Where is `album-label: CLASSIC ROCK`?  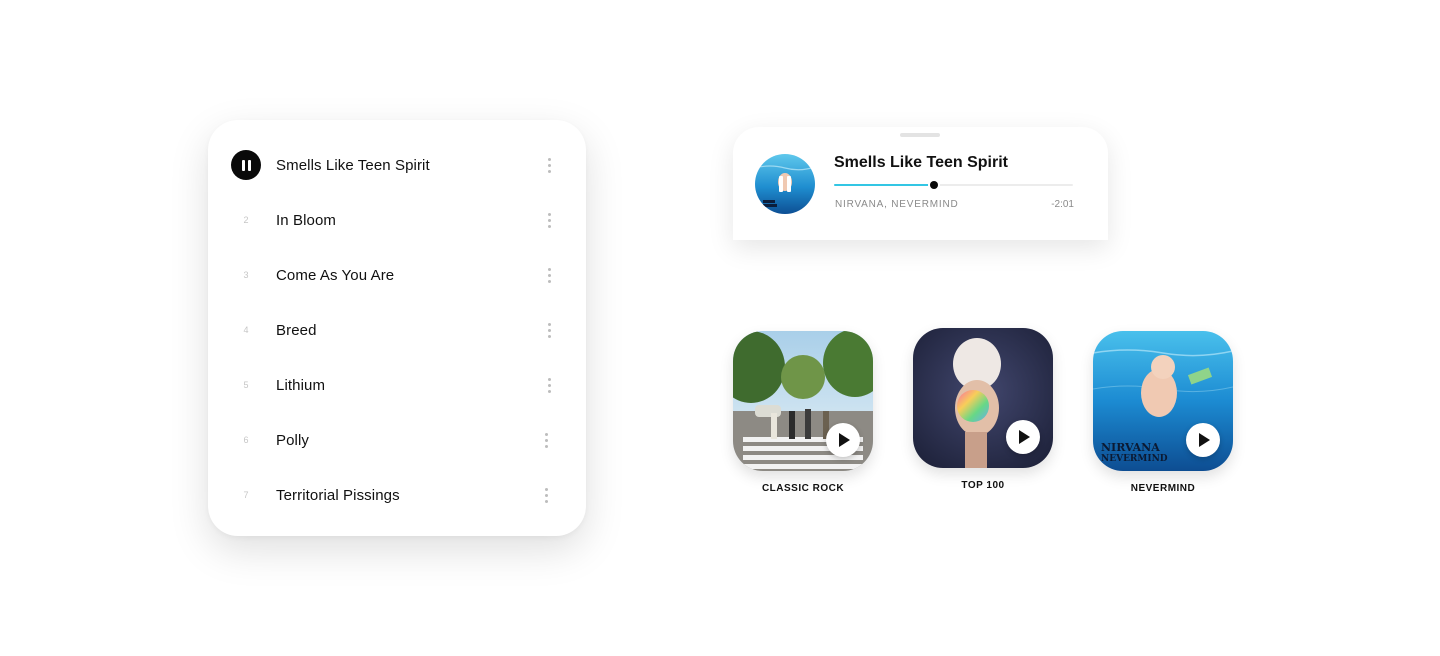 album-label: CLASSIC ROCK is located at coordinates (803, 488).